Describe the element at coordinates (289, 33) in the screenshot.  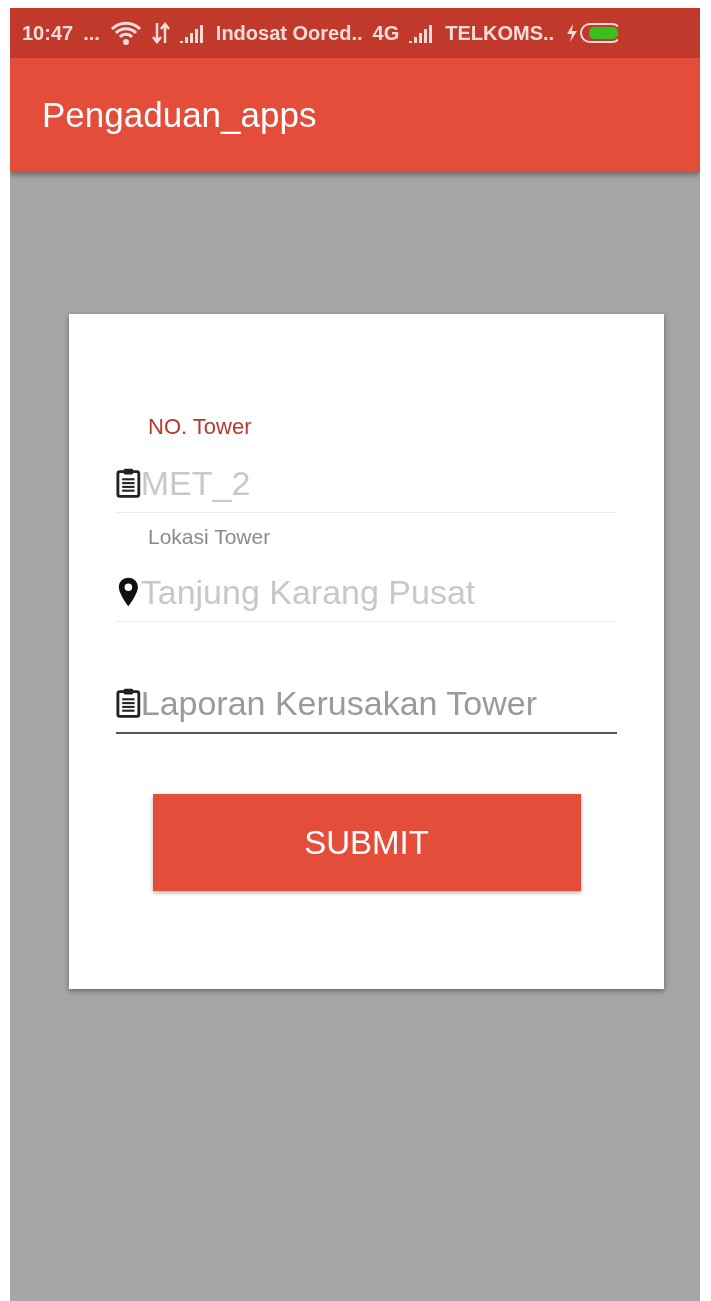
I see `carrier-name: Indosat Oored..` at that location.